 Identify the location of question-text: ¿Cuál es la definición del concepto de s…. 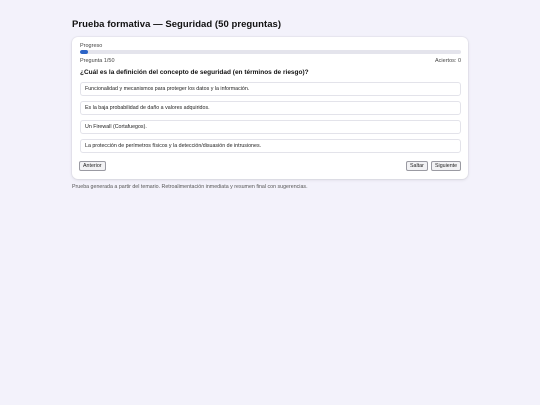
(194, 72).